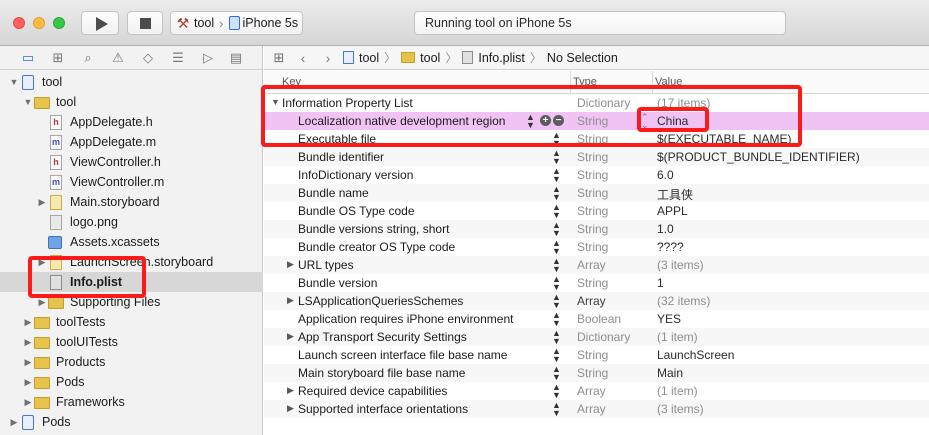 The width and height of the screenshot is (929, 435). I want to click on plist-row: Bundle creator OS Type code ▲ ▼ String????, so click(596, 247).